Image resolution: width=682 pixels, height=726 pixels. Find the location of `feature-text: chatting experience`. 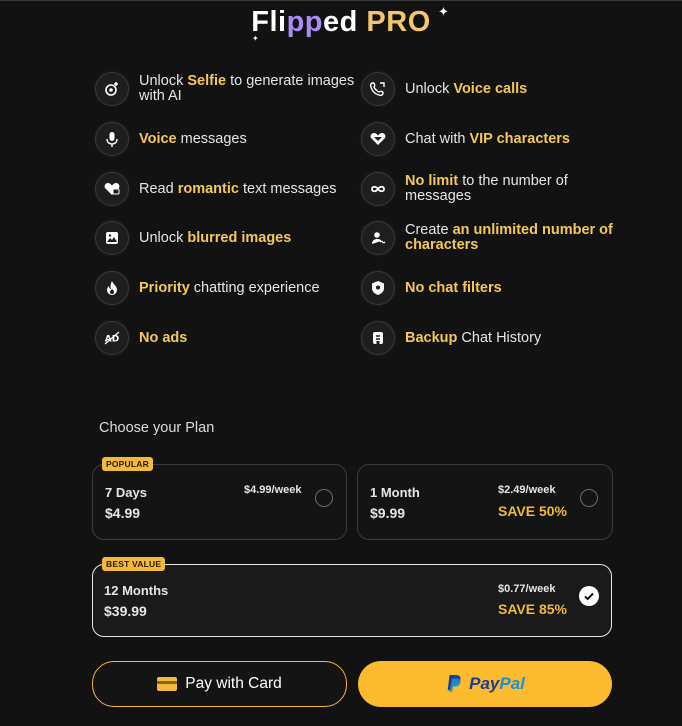

feature-text: chatting experience is located at coordinates (254, 287).